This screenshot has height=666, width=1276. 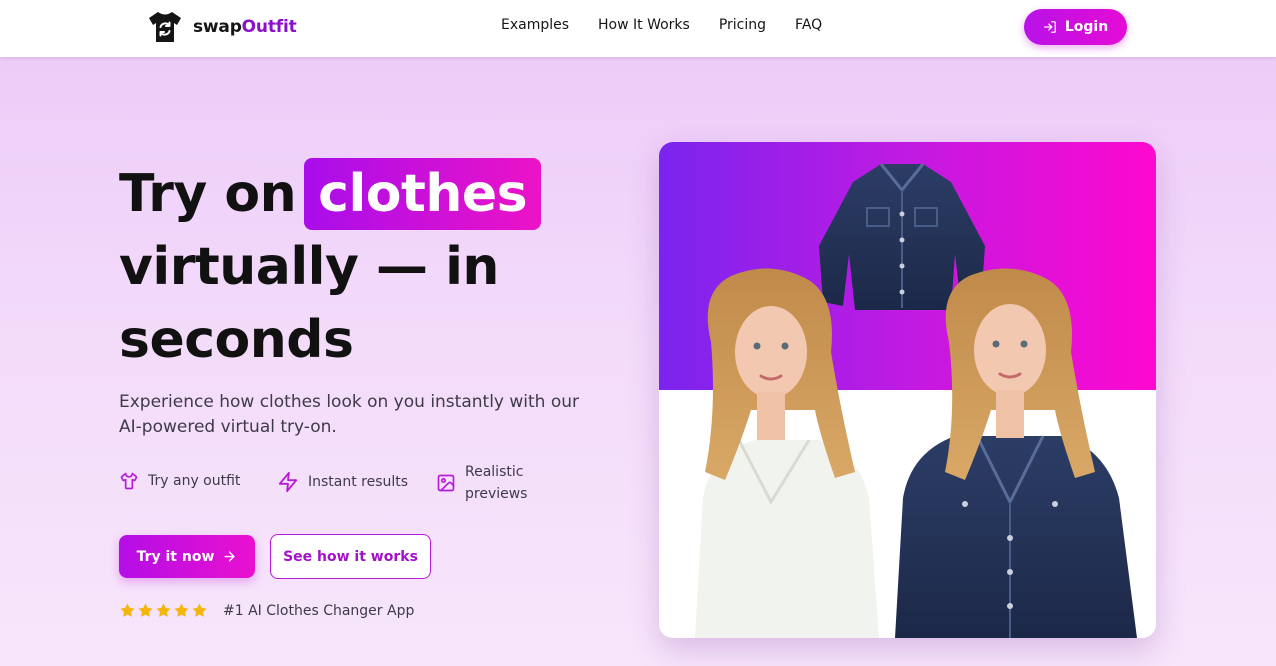 I want to click on hero-title-line3: seconds, so click(x=236, y=340).